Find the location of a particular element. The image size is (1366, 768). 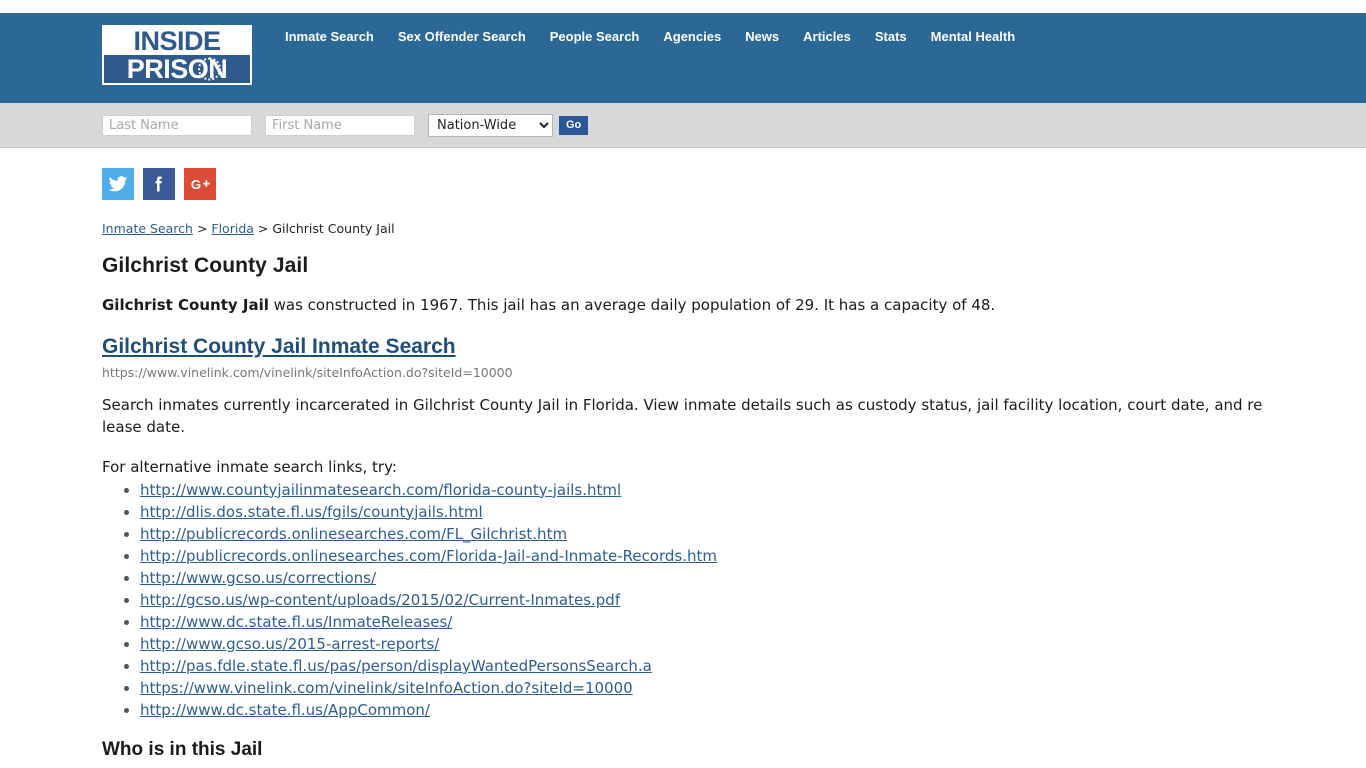

first-name-input is located at coordinates (340, 125).